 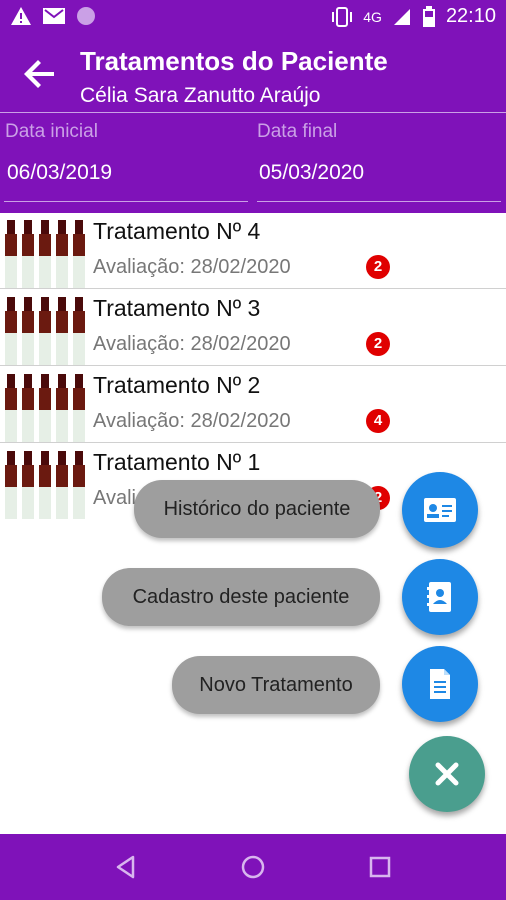 What do you see at coordinates (21, 16) in the screenshot?
I see `warning-icon` at bounding box center [21, 16].